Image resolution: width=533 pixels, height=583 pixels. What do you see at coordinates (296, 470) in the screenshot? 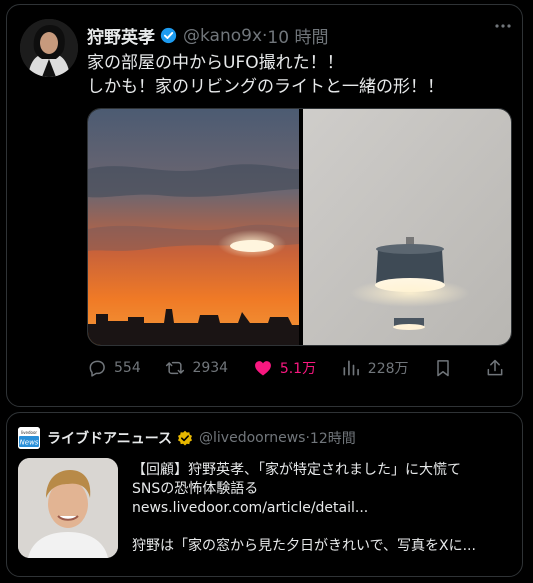
I see `article-headline-line1: 【回顧】狩野英孝、「家が特定されました」に大慌て` at bounding box center [296, 470].